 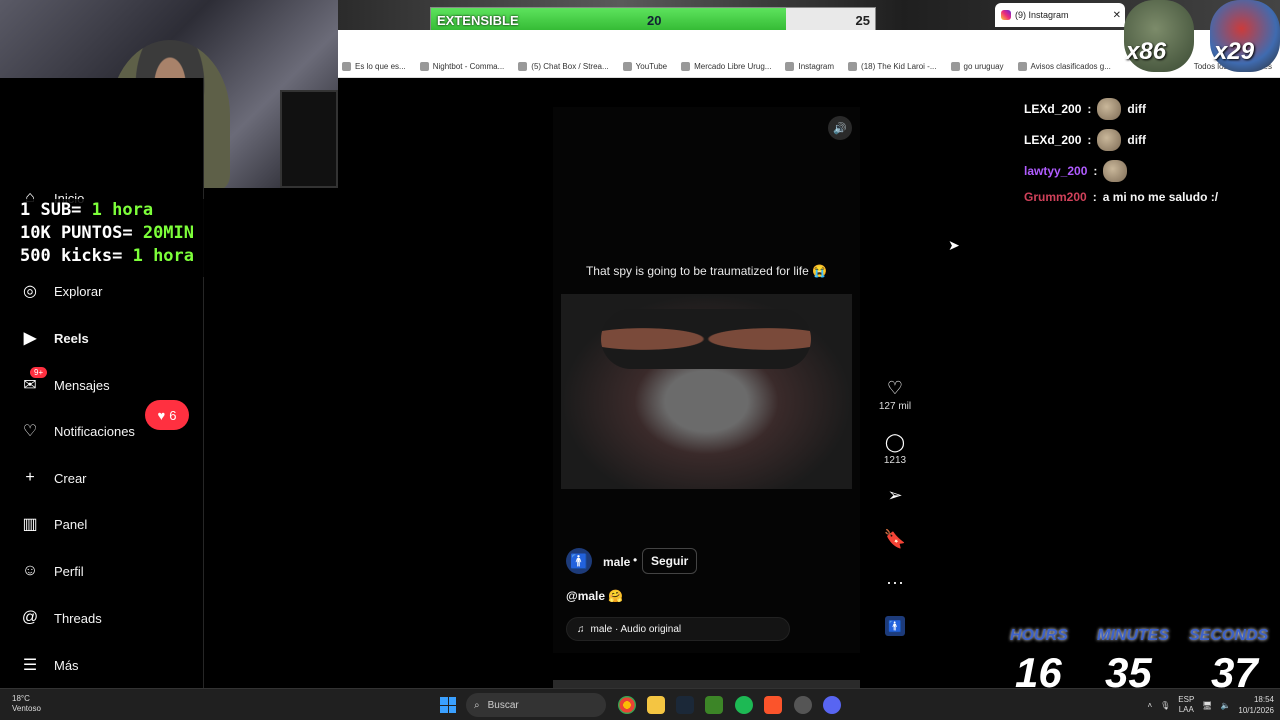 I want to click on chart-icon: ▥, so click(x=30, y=524).